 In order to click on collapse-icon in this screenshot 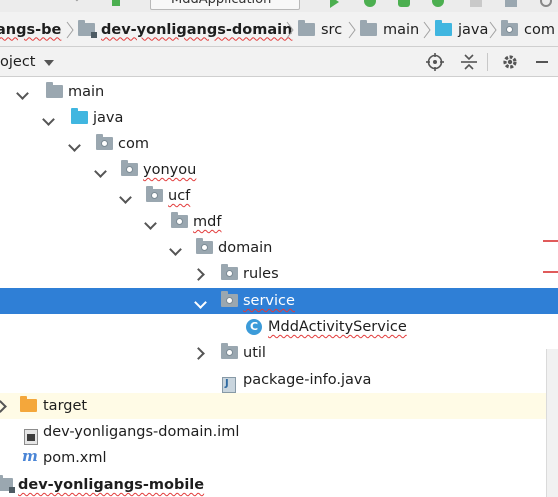, I will do `click(469, 62)`.